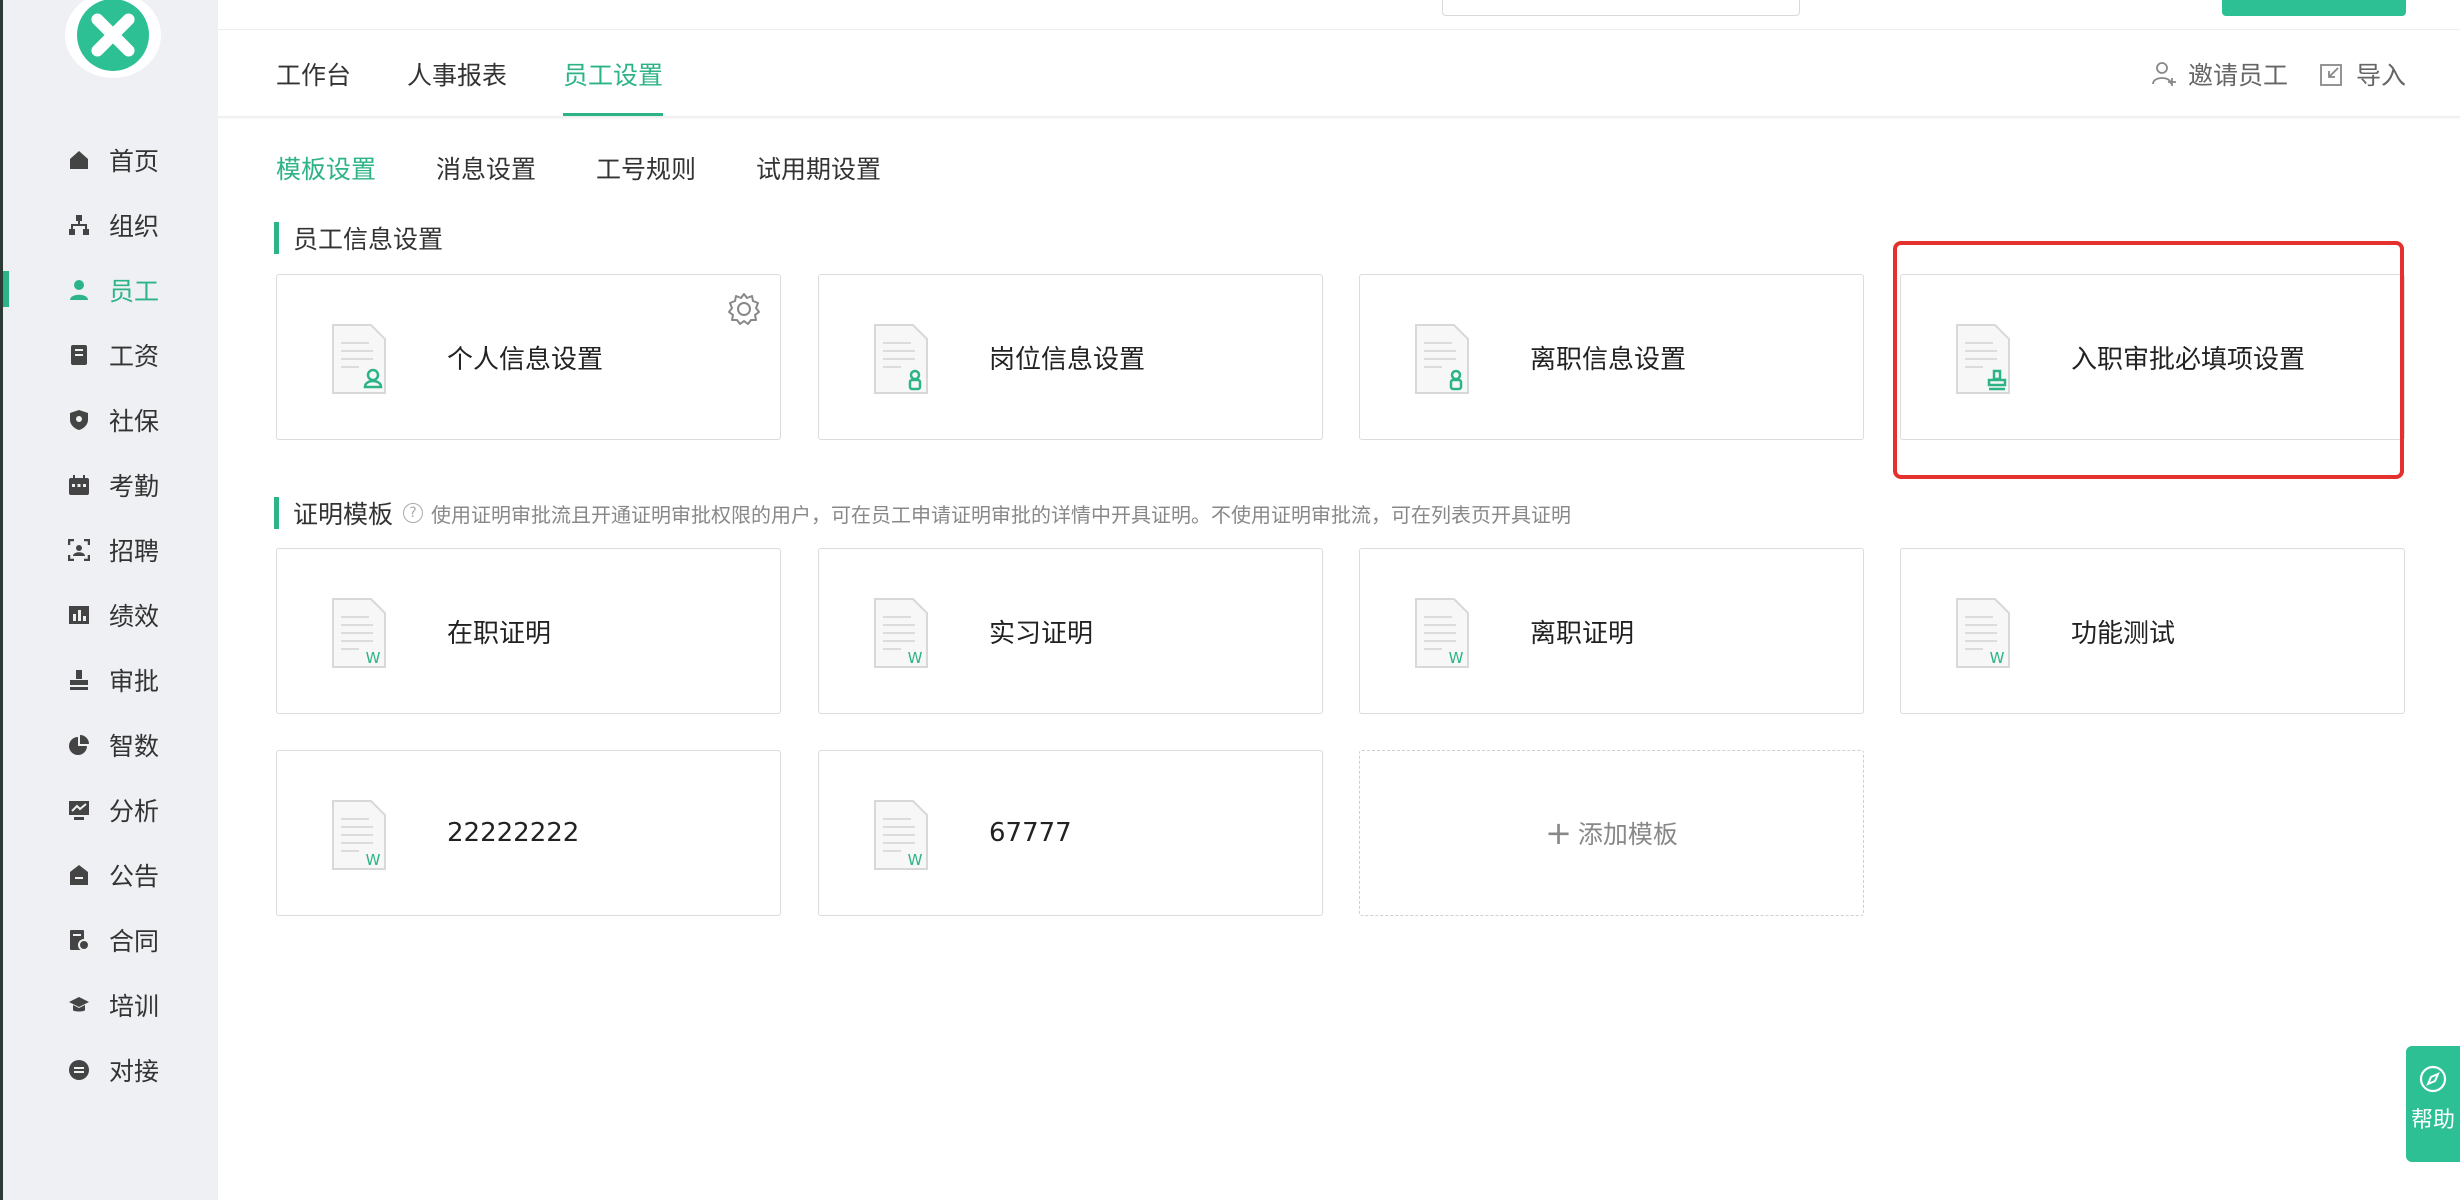  Describe the element at coordinates (1041, 633) in the screenshot. I see `card-label: 实习证明` at that location.